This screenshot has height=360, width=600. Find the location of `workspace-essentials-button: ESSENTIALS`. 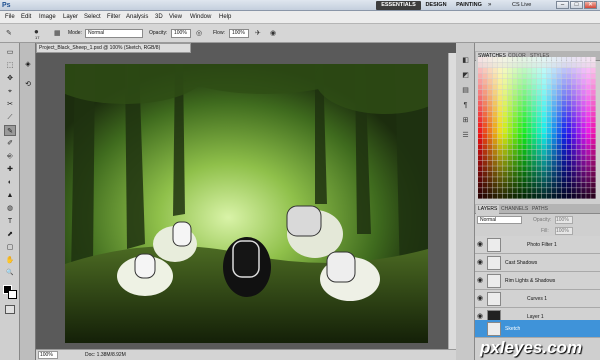

workspace-essentials-button: ESSENTIALS is located at coordinates (398, 5).